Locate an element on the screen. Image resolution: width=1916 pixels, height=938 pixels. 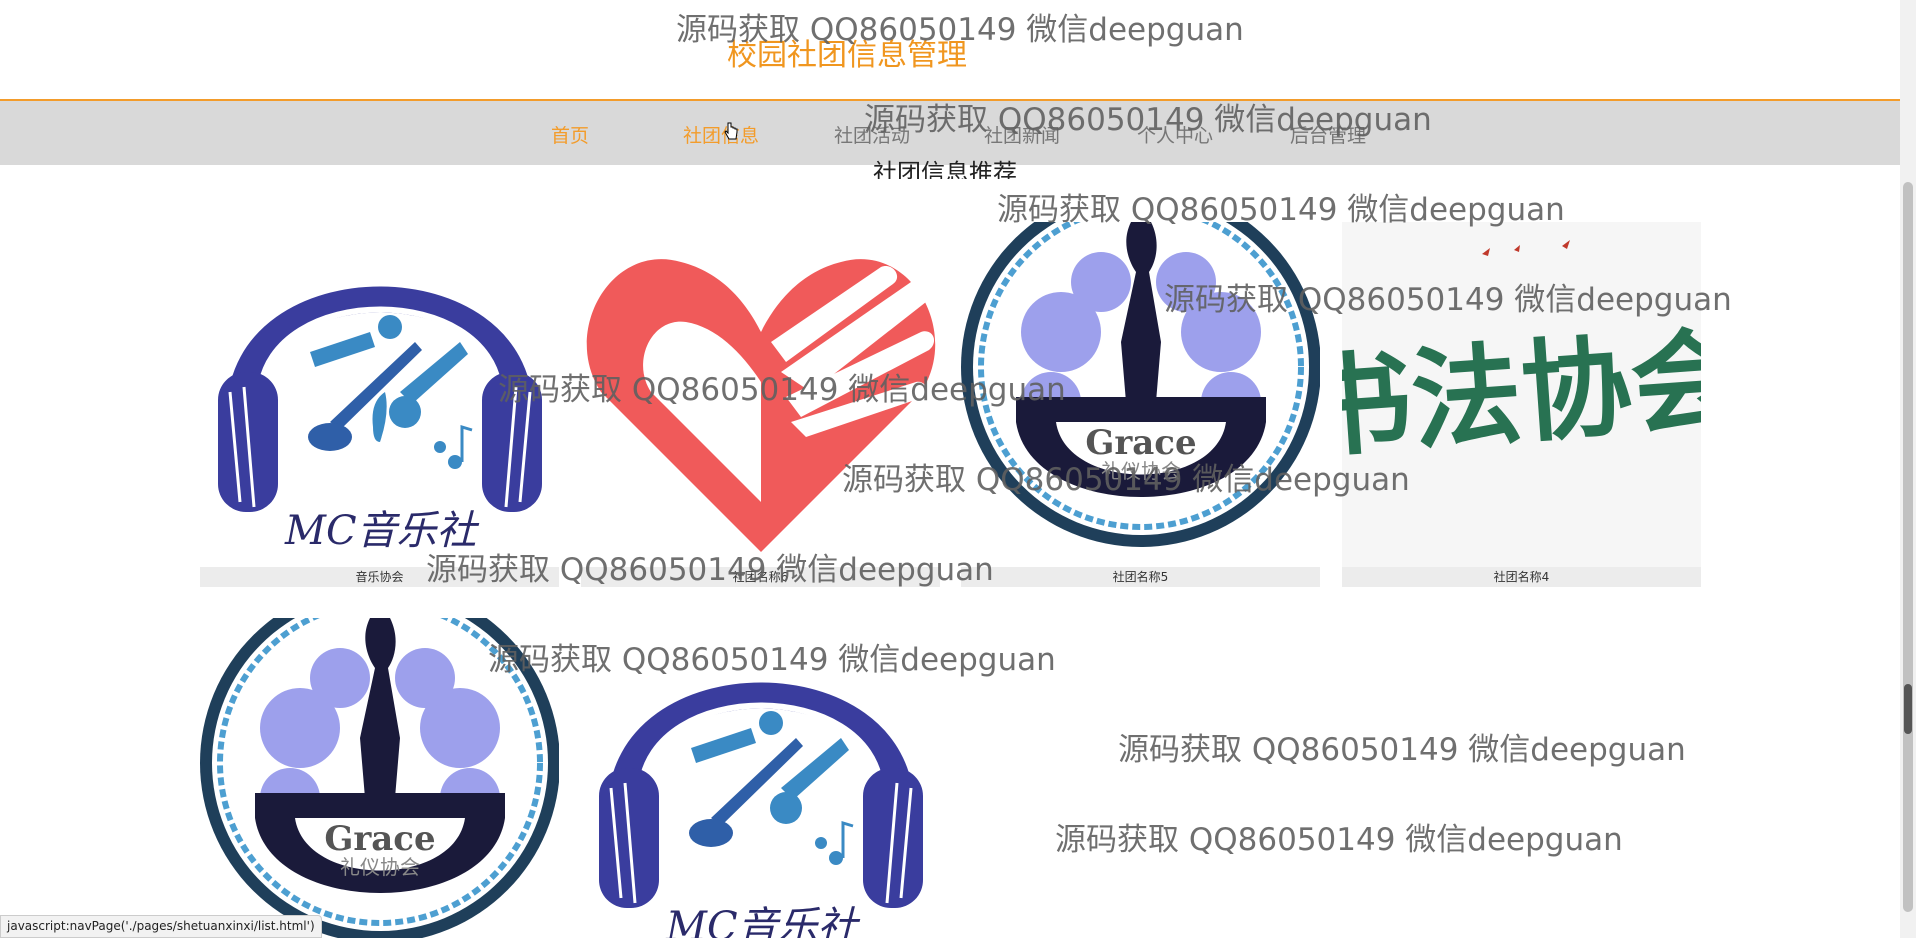
section-title: 社团信息推荐 is located at coordinates (945, 169).